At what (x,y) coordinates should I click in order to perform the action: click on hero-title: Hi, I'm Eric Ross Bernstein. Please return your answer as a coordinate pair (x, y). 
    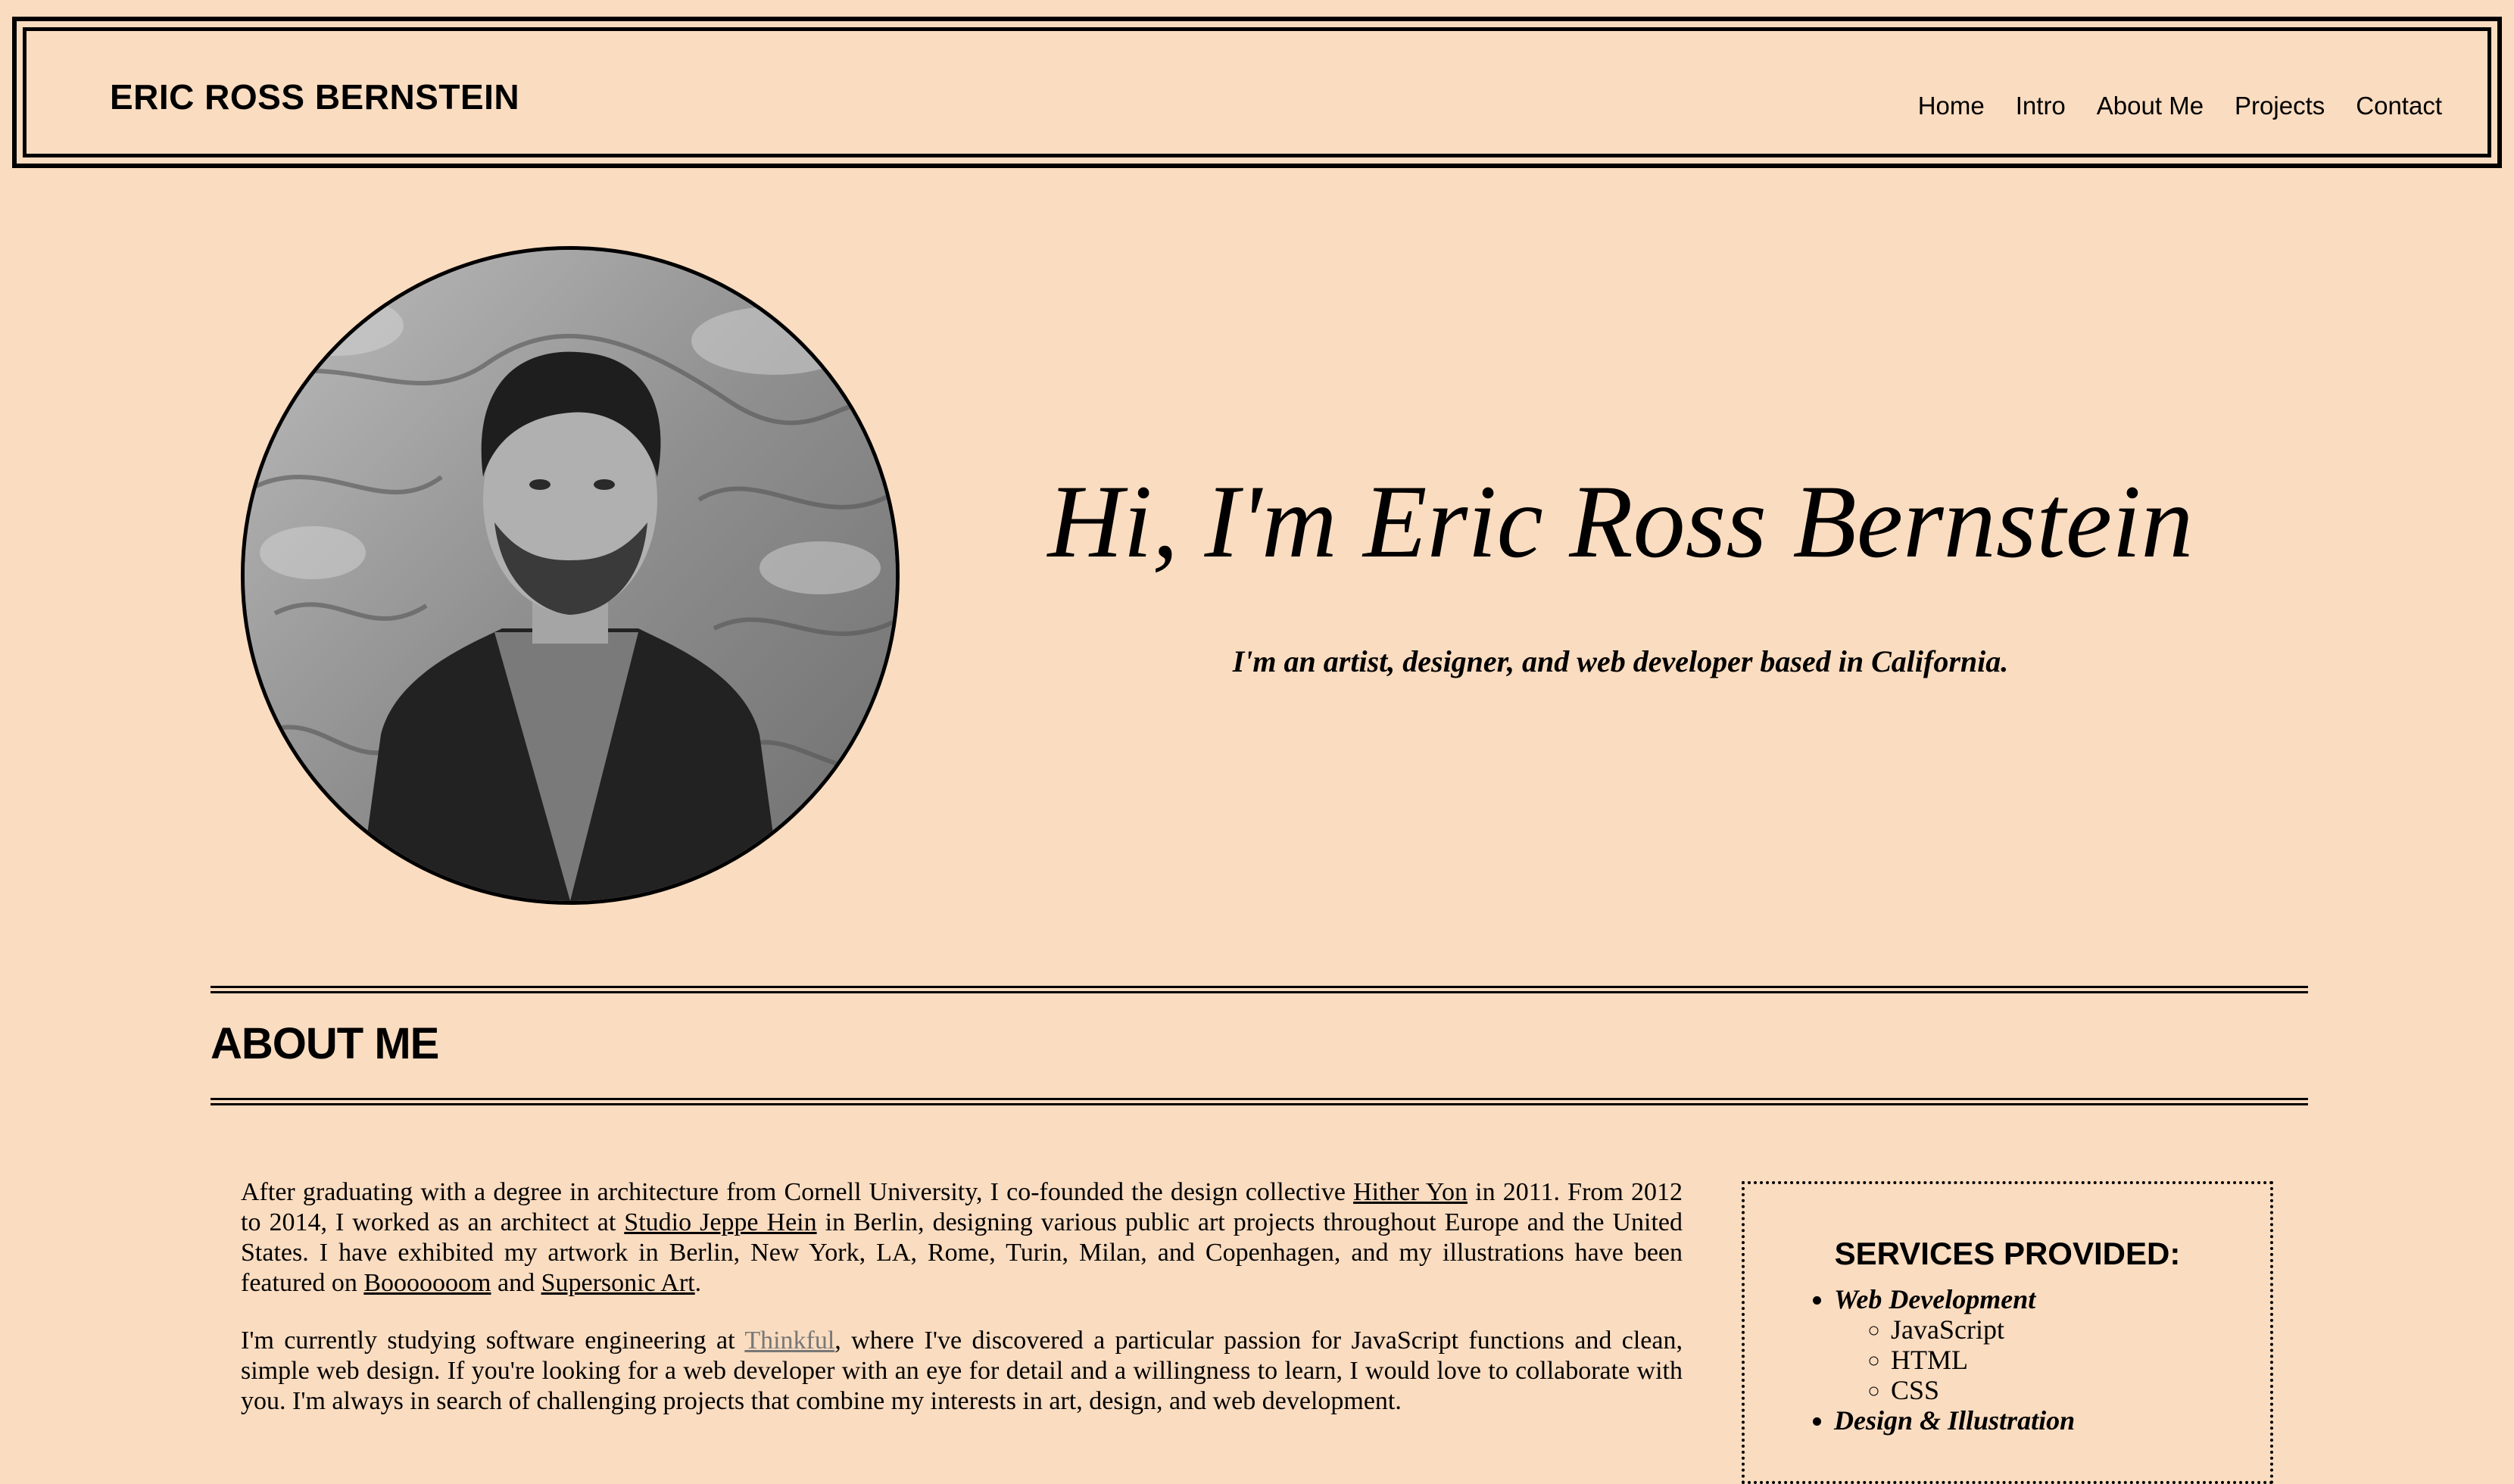
    Looking at the image, I should click on (1621, 521).